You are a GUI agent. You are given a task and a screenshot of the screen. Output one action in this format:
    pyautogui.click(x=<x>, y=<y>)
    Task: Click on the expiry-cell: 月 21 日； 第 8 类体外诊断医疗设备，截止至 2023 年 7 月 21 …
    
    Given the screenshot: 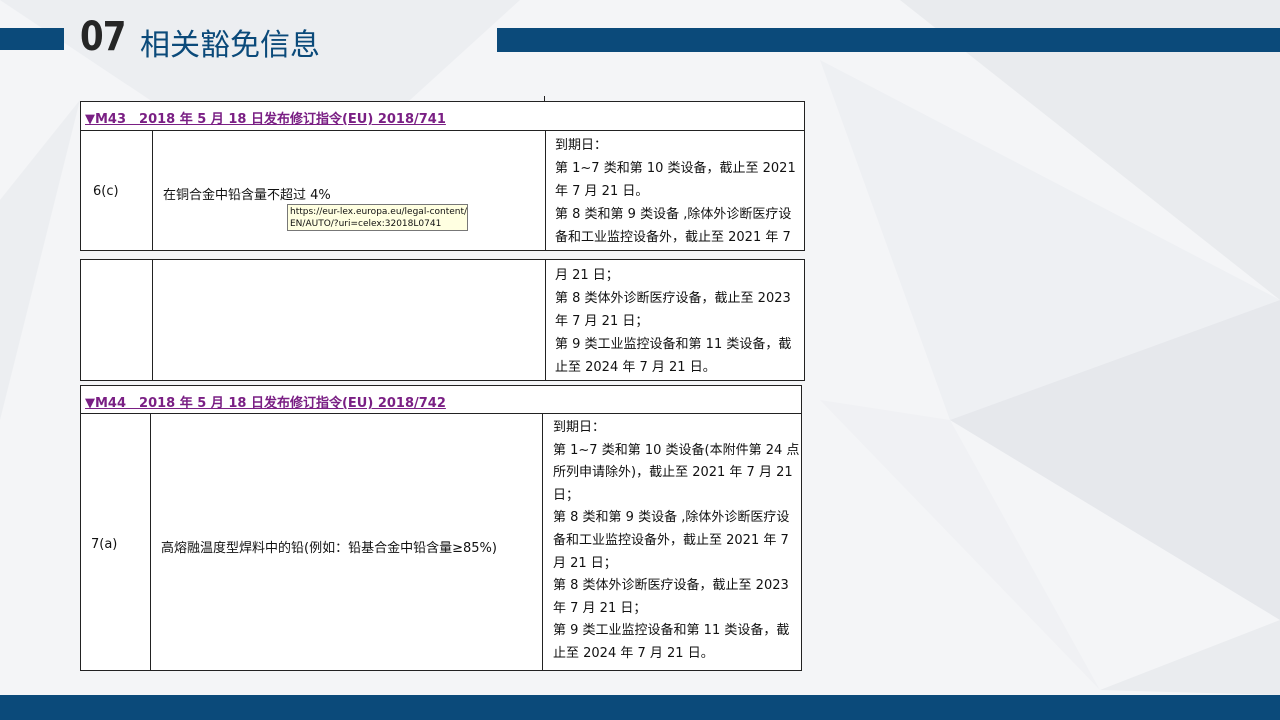 What is the action you would take?
    pyautogui.click(x=673, y=321)
    